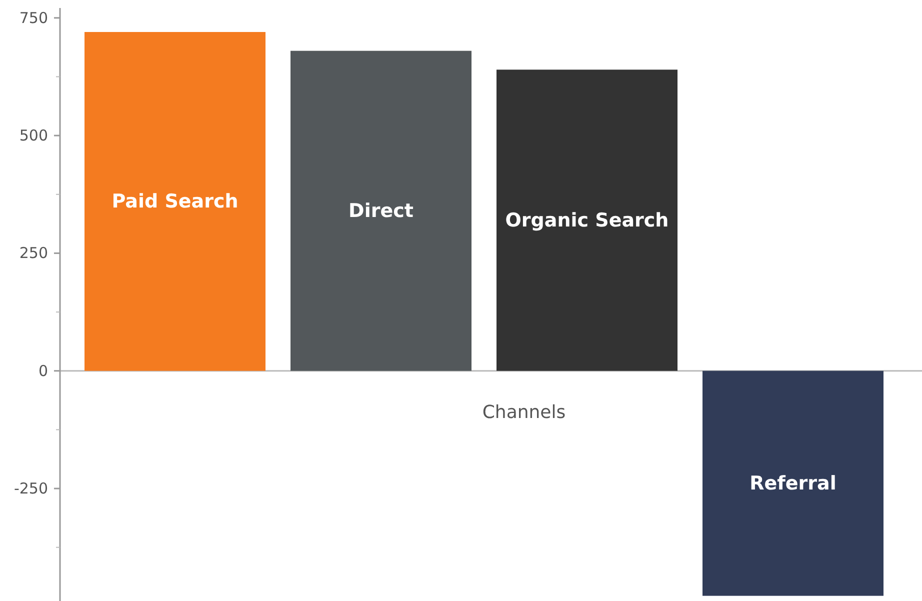 Image resolution: width=922 pixels, height=601 pixels. I want to click on x-category-label: Channels, so click(524, 412).